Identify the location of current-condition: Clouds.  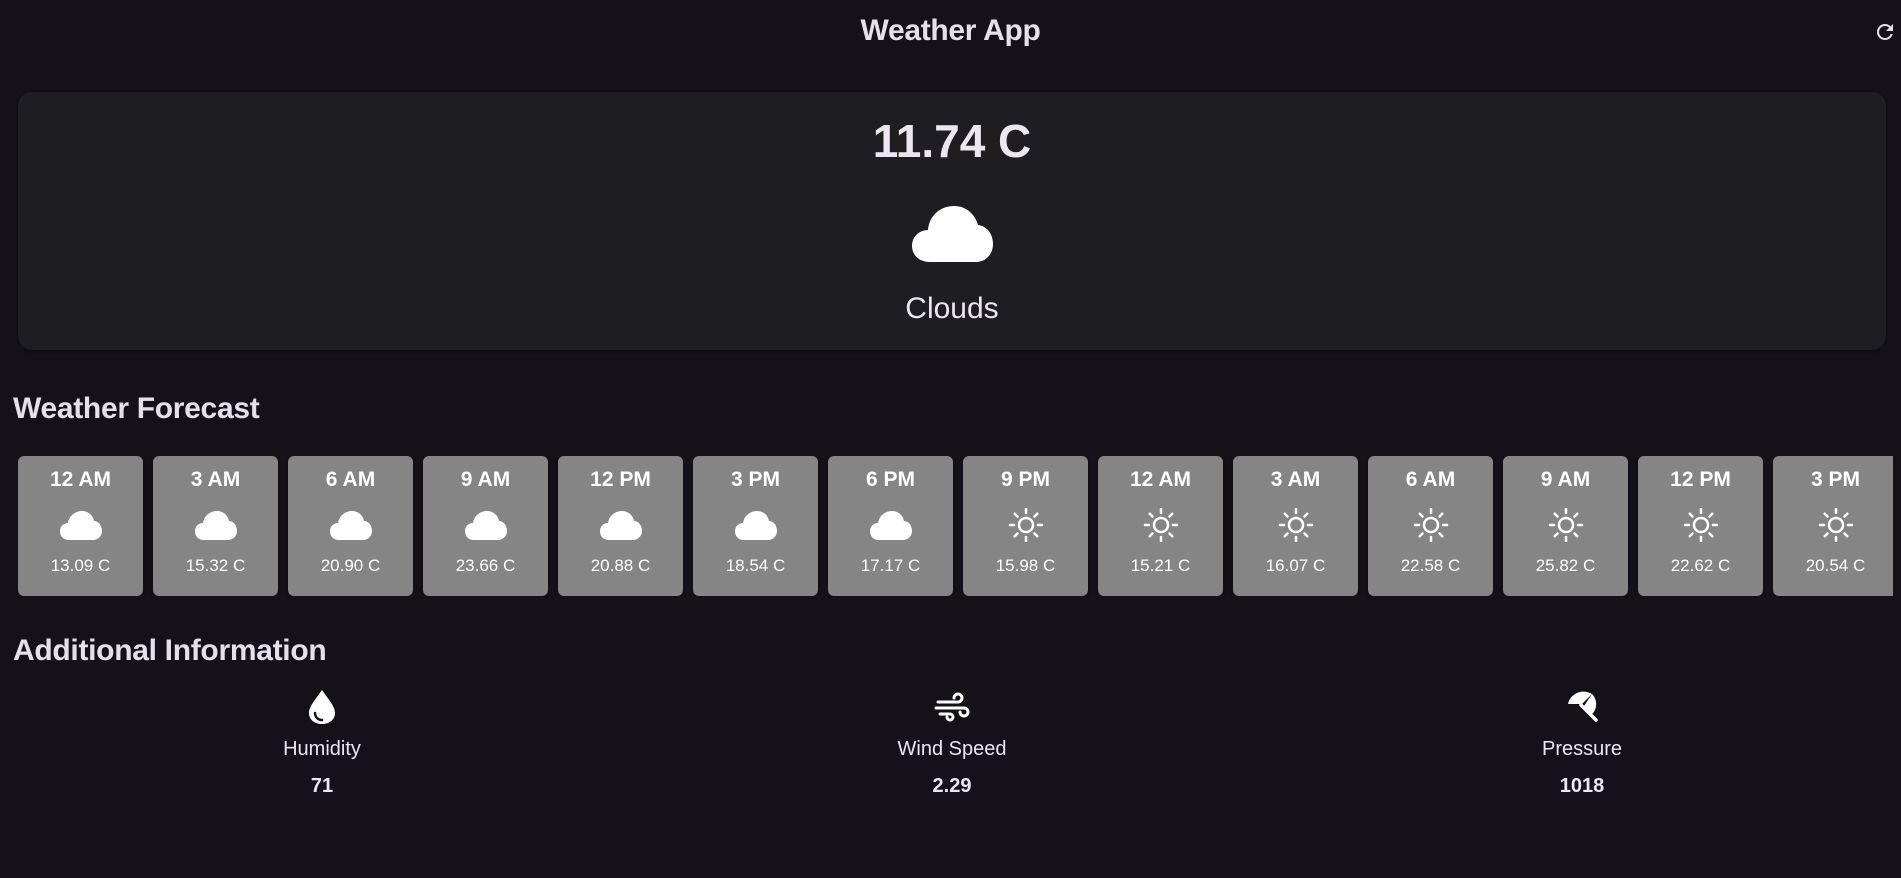
(952, 308).